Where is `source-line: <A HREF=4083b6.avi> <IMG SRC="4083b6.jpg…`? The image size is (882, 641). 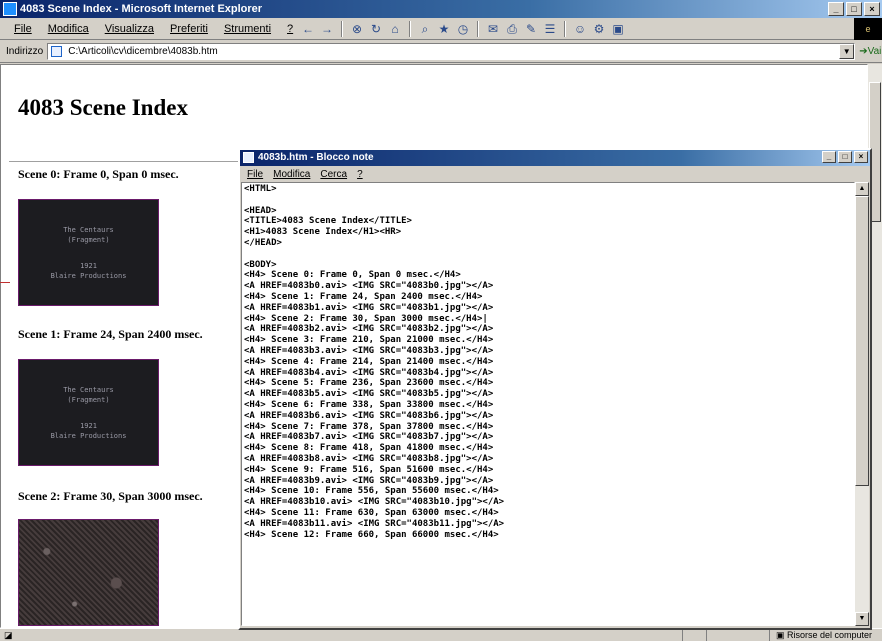
source-line: <A HREF=4083b6.avi> <IMG SRC="4083b6.jpg… is located at coordinates (369, 415).